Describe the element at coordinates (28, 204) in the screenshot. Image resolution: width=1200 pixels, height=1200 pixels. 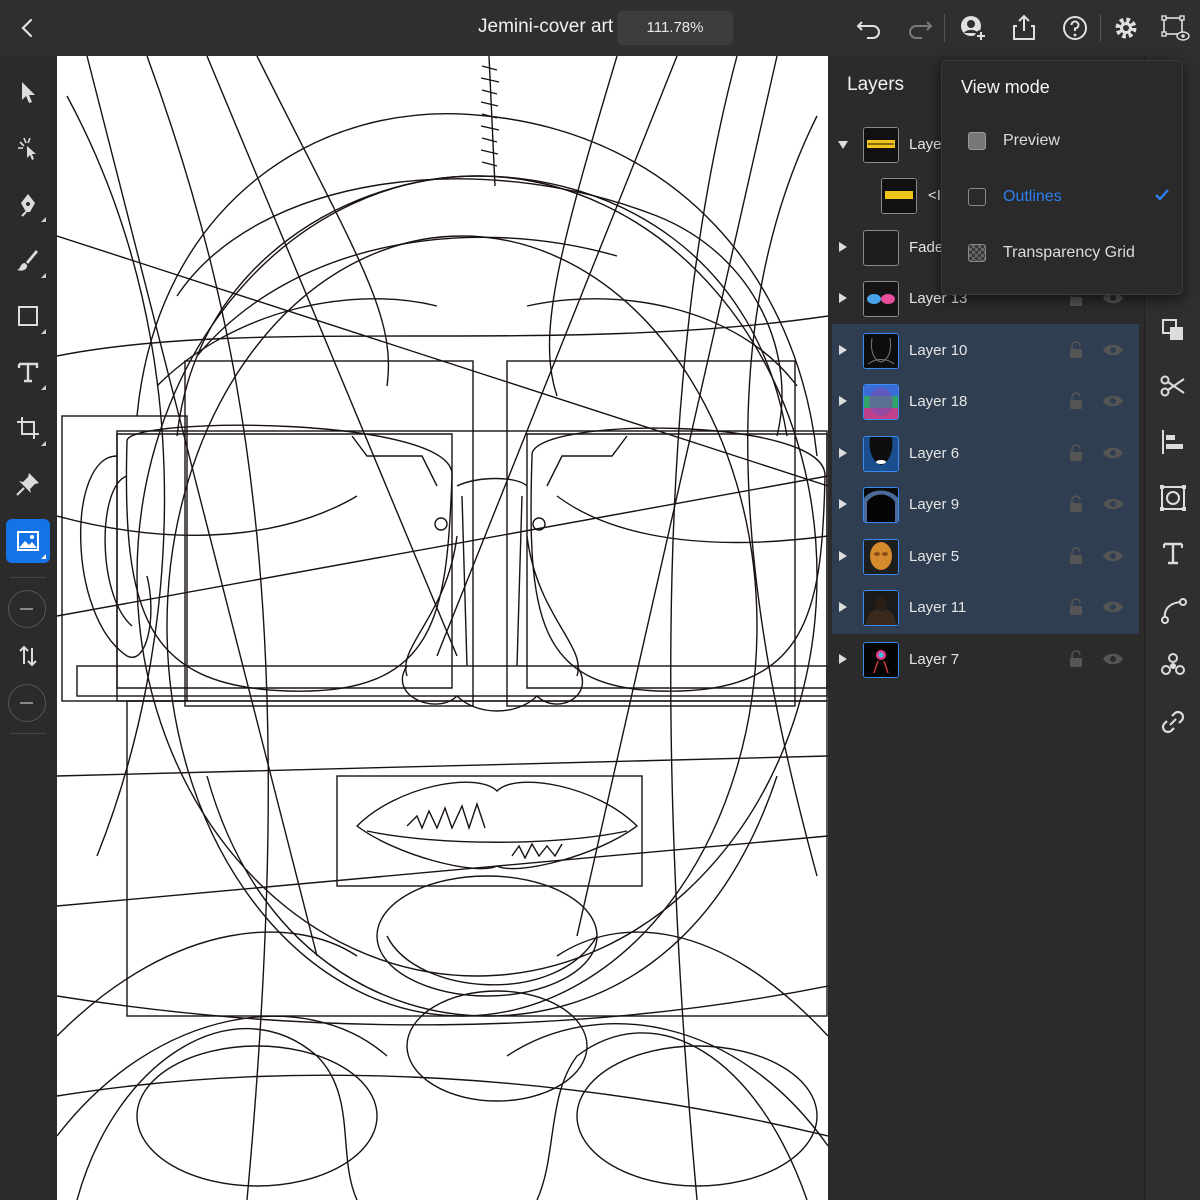
I see `pen-icon` at that location.